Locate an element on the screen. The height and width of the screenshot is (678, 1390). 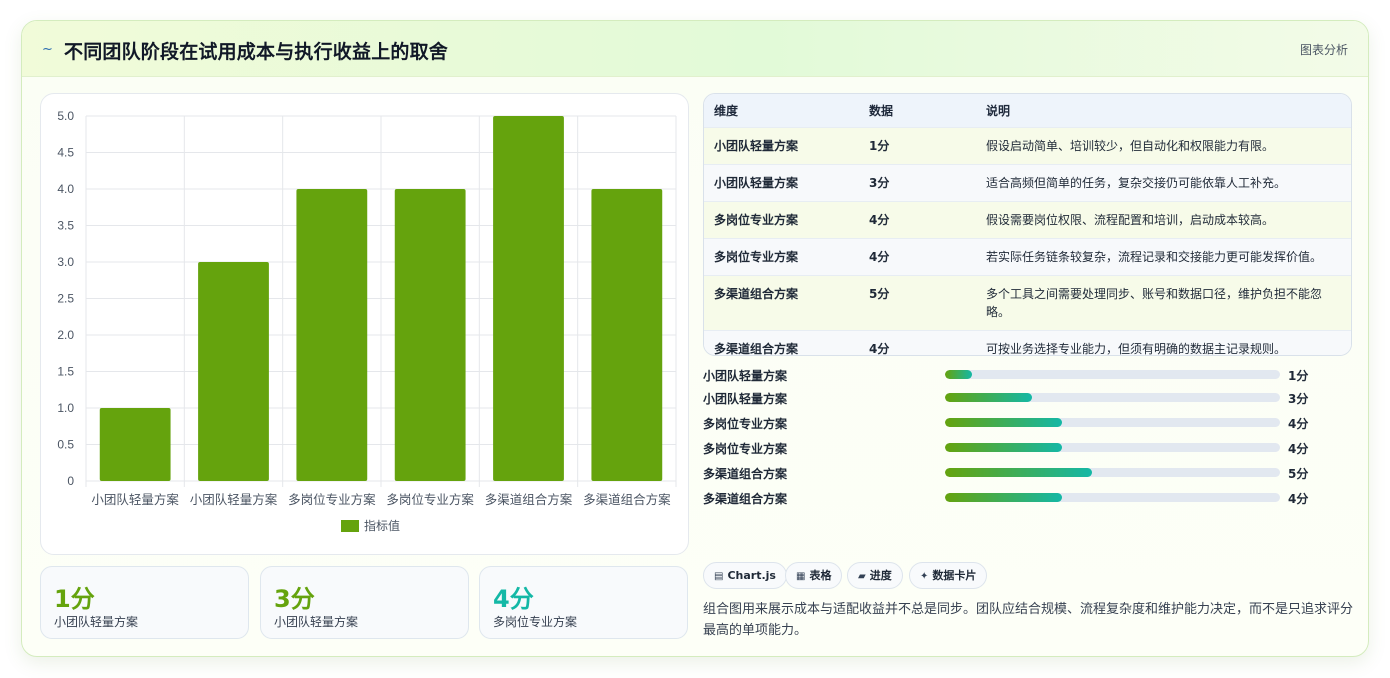
cell-dimension: 多岗位专业方案 is located at coordinates (781, 219).